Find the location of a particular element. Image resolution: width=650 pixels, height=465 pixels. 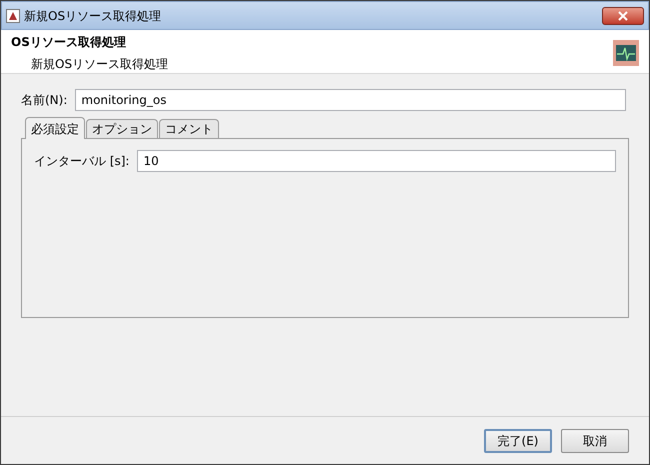

app-icon is located at coordinates (13, 15).